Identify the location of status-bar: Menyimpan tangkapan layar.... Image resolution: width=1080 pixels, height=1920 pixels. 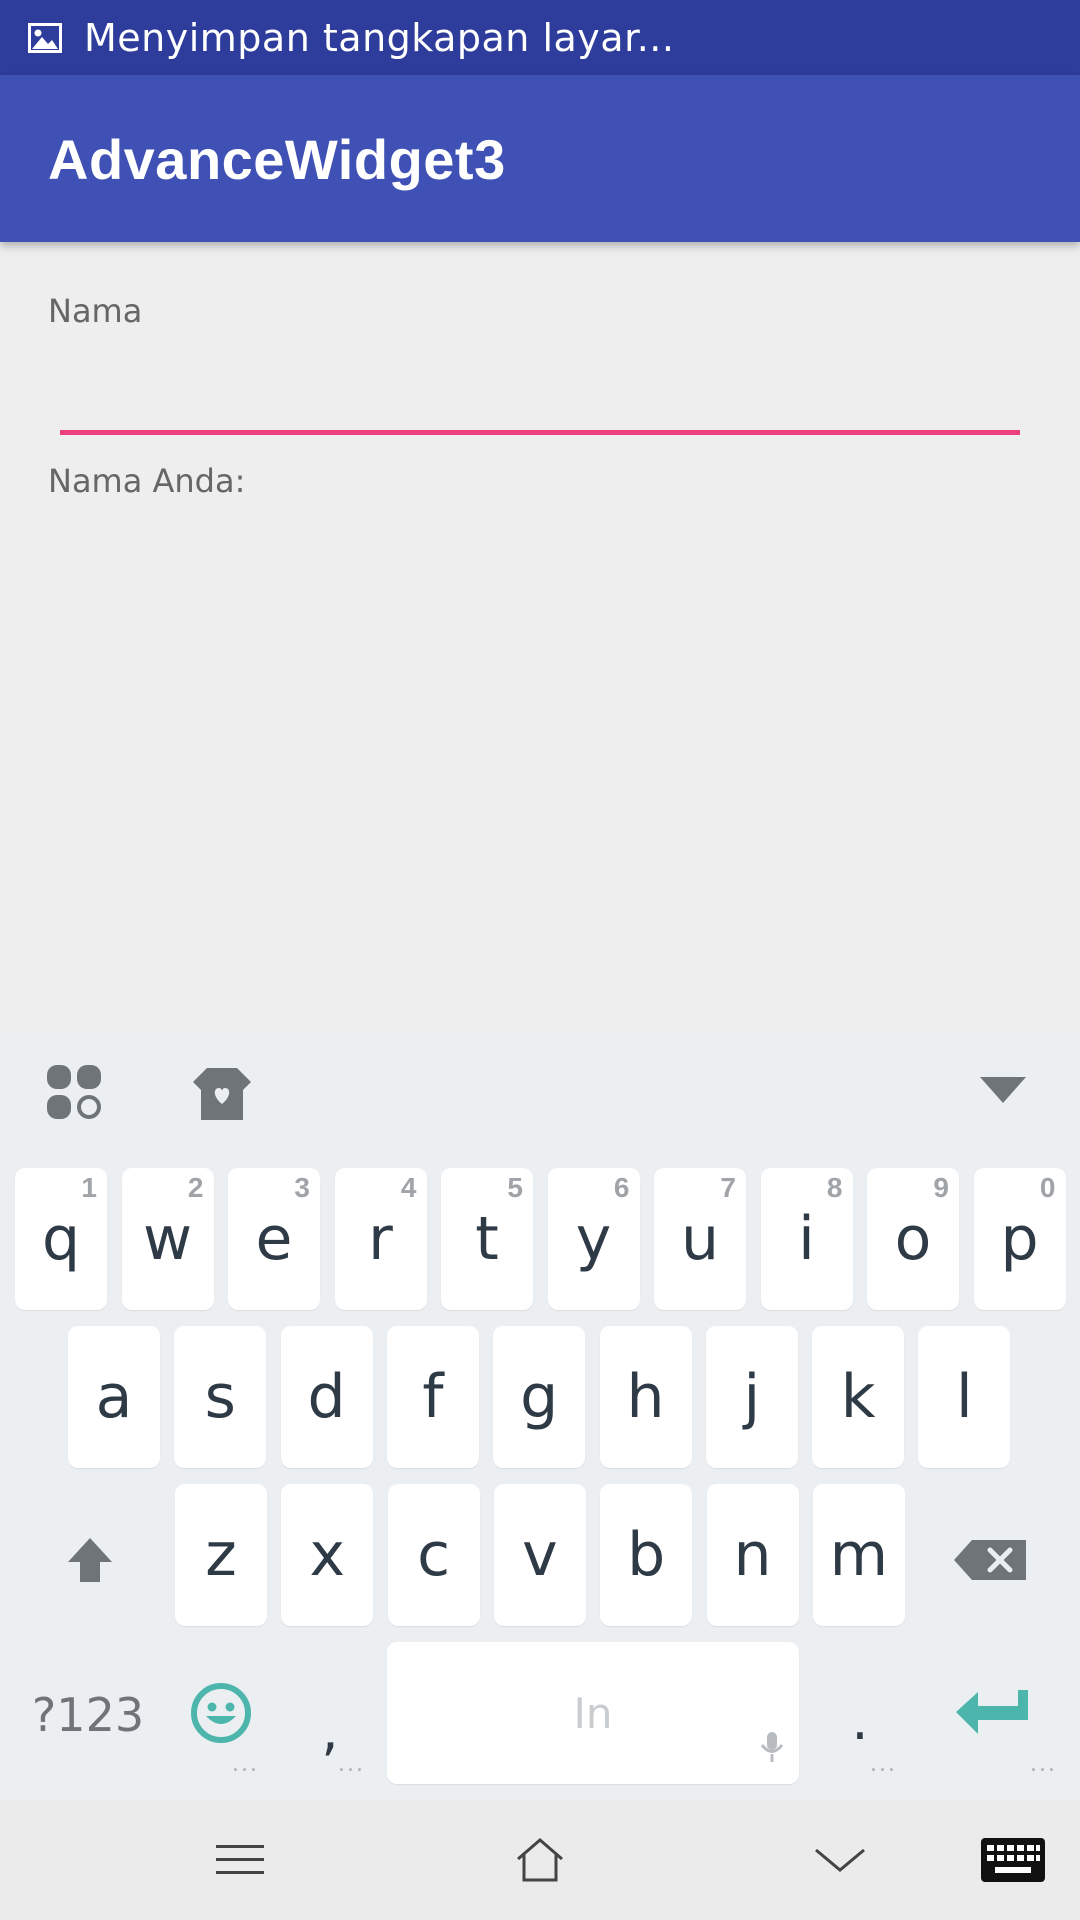
(540, 37).